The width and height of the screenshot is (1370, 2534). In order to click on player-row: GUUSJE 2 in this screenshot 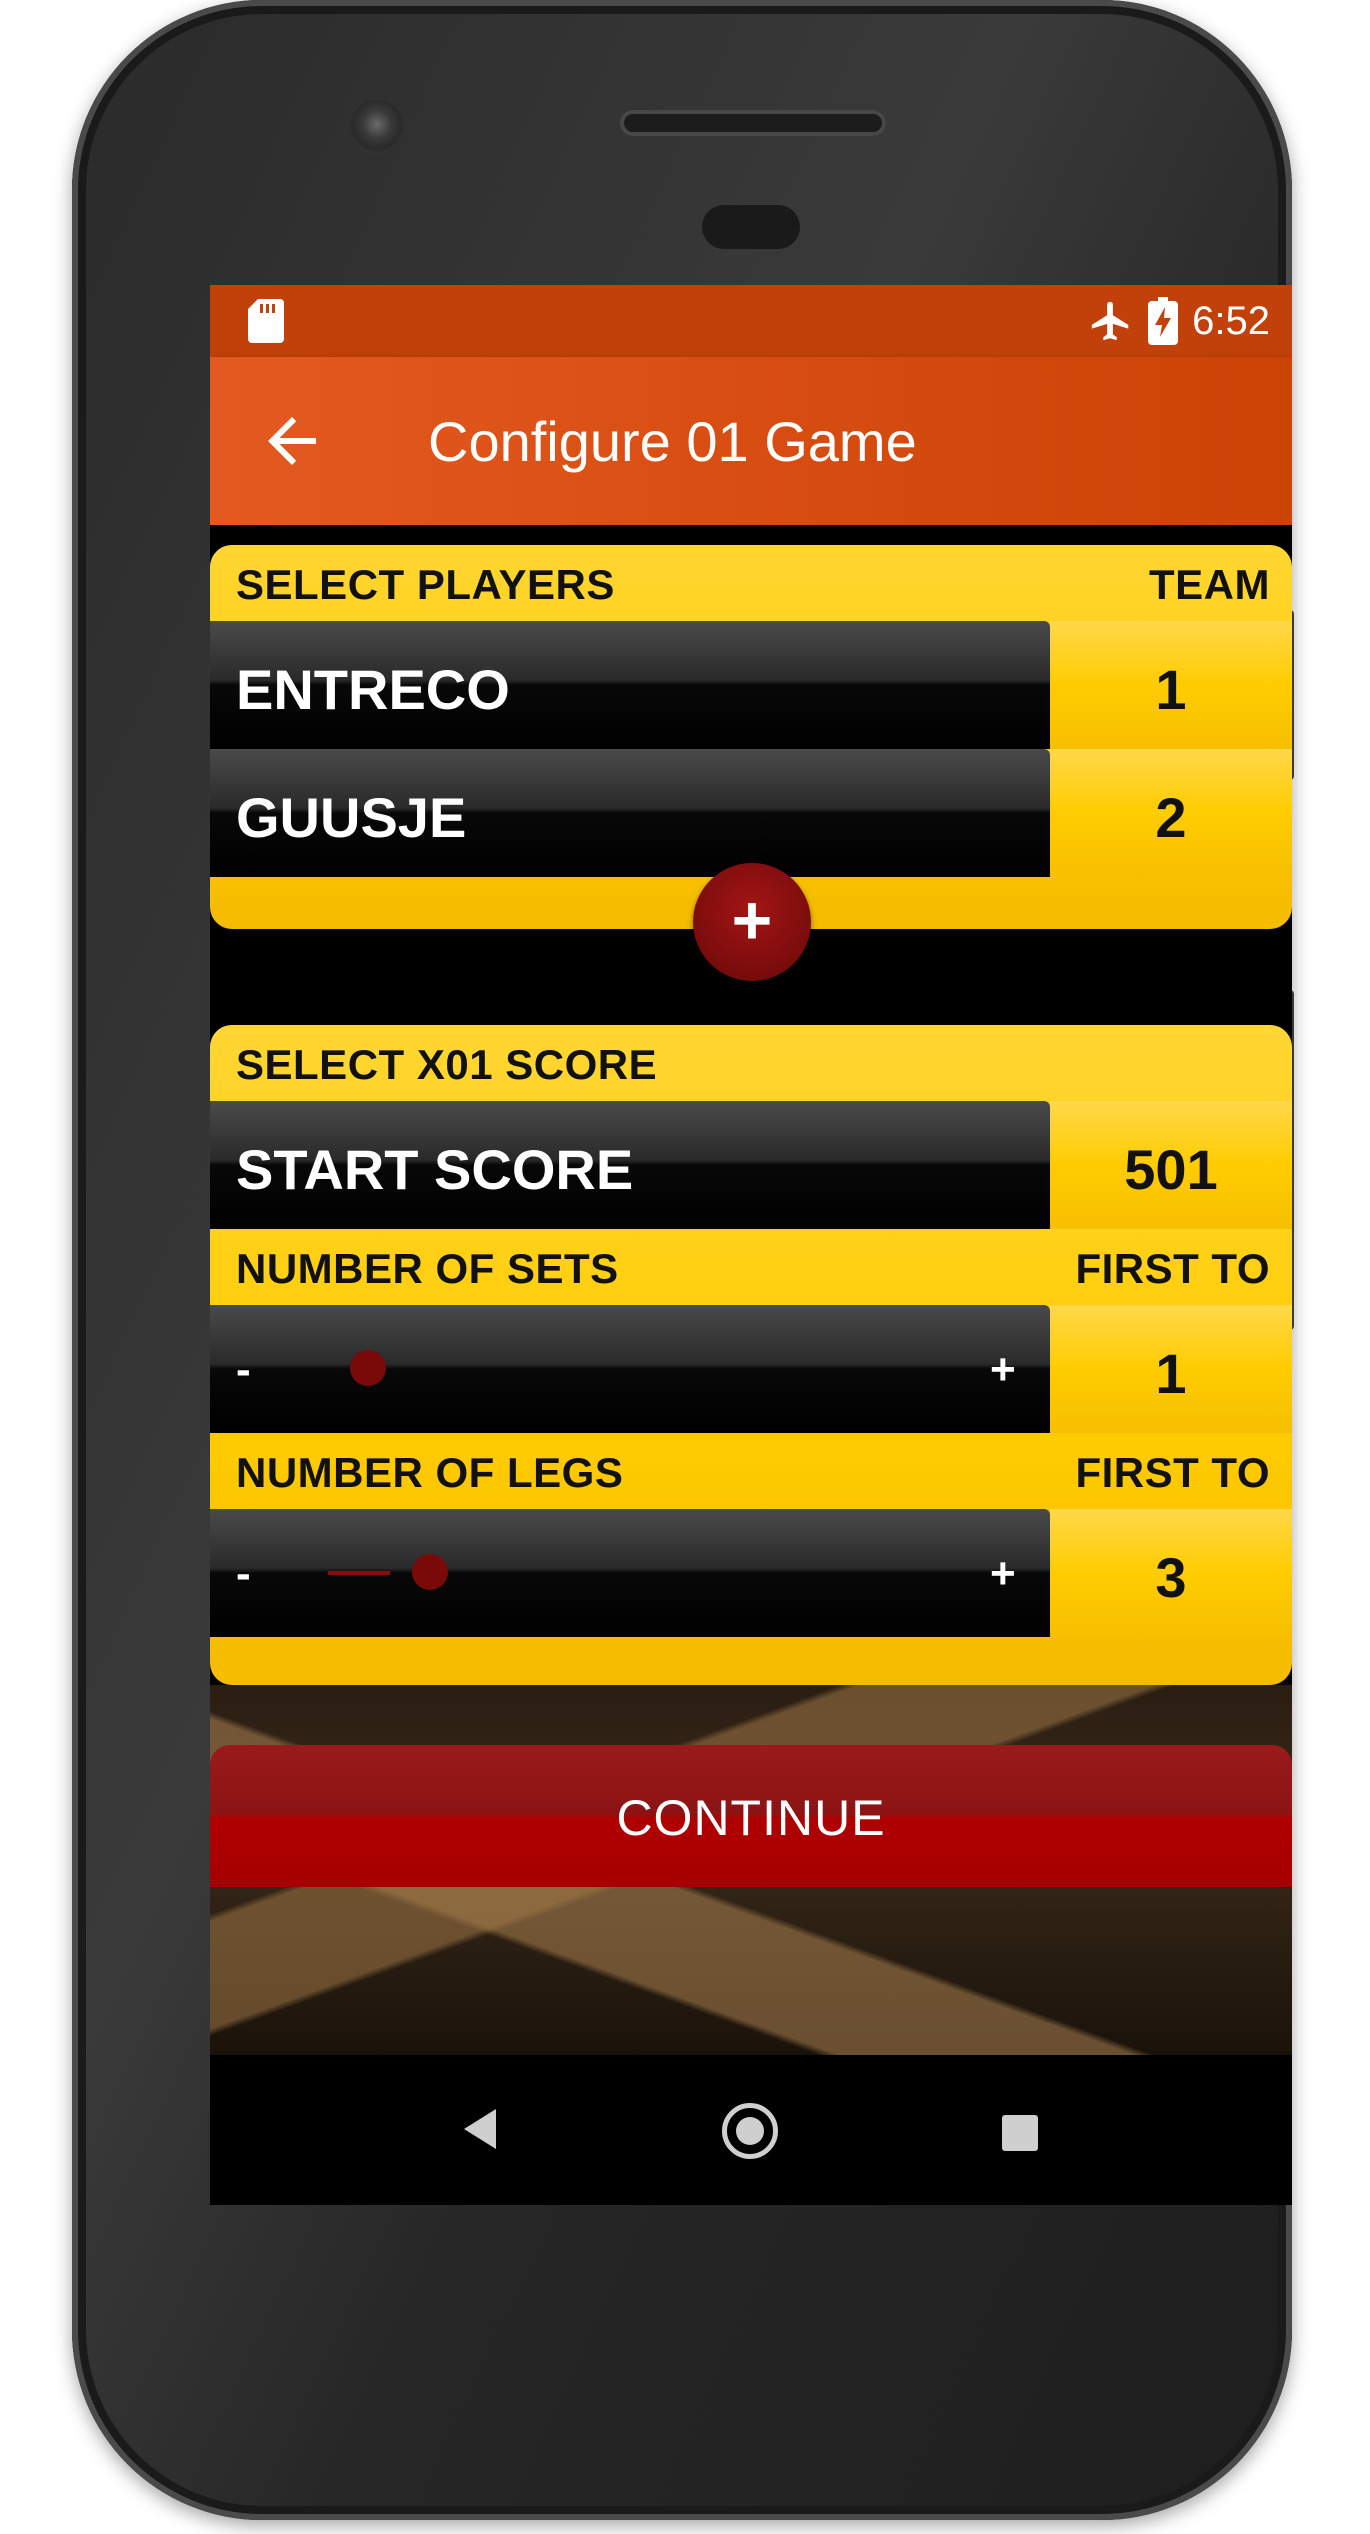, I will do `click(751, 813)`.